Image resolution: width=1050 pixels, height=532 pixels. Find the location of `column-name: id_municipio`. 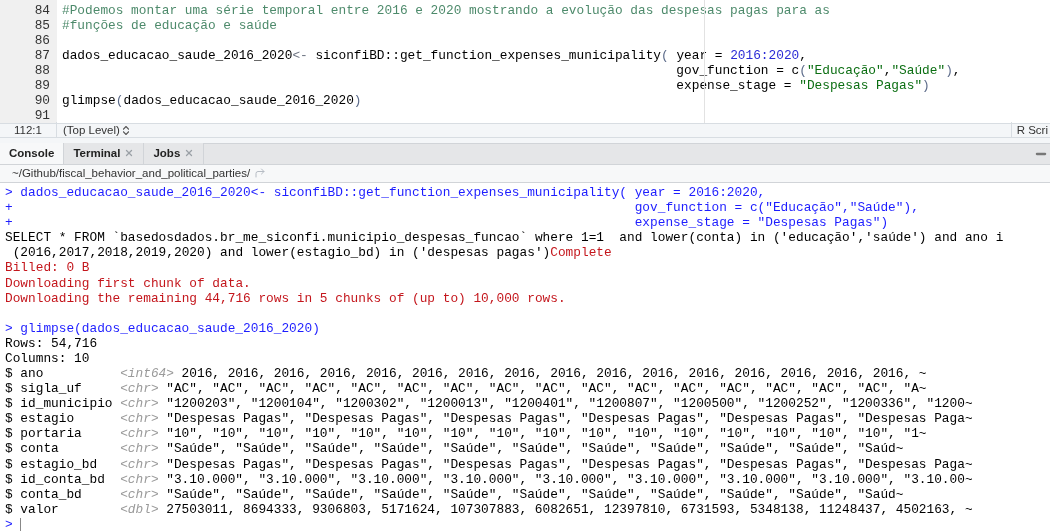

column-name: id_municipio is located at coordinates (67, 404).